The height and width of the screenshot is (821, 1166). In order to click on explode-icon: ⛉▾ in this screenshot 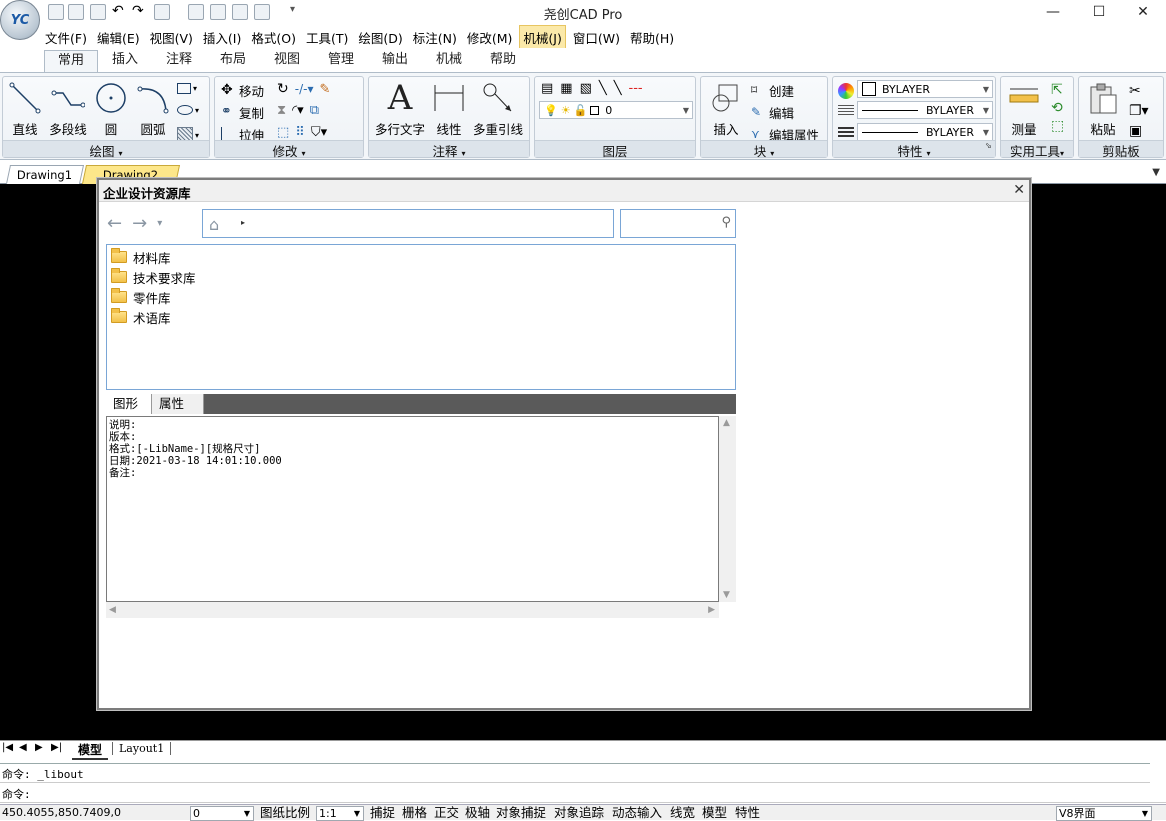, I will do `click(319, 132)`.